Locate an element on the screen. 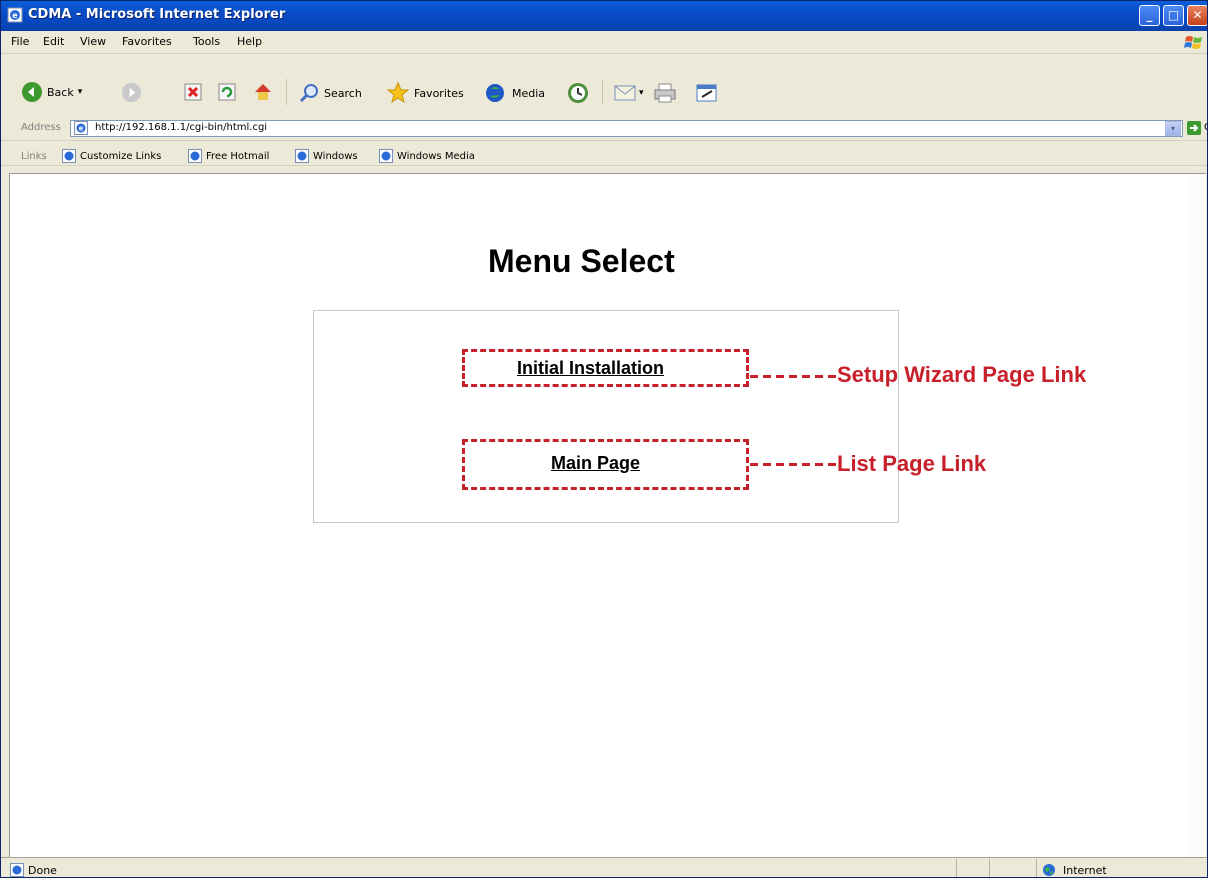  media-label: Media is located at coordinates (529, 93).